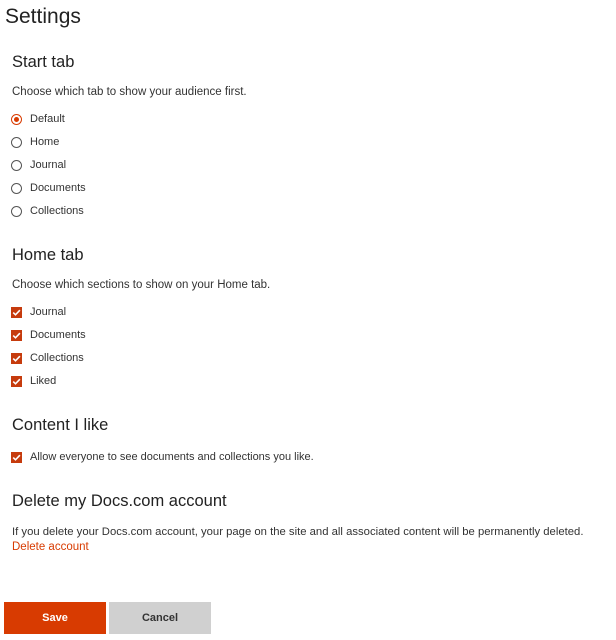 The width and height of the screenshot is (616, 640). I want to click on checkbox-label: Documents, so click(58, 335).